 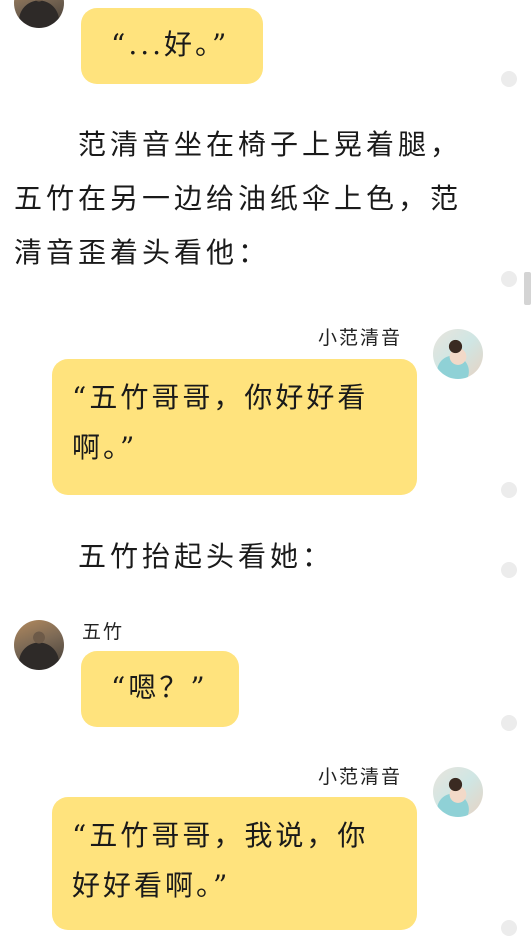 I want to click on wuzhu-avatar, so click(x=39, y=645).